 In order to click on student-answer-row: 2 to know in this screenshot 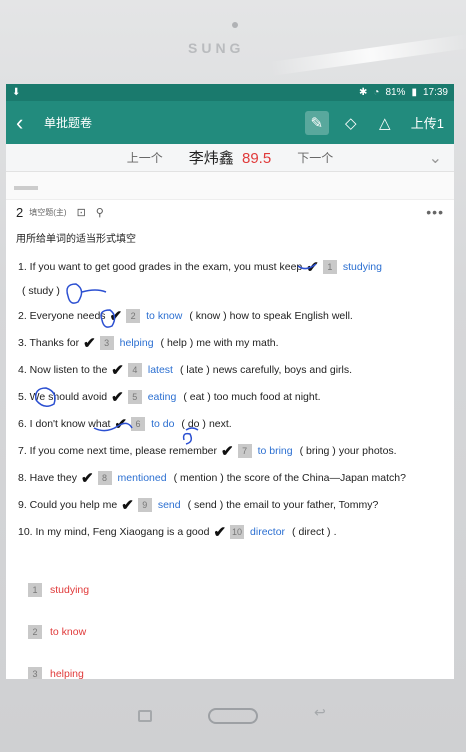, I will do `click(230, 632)`.